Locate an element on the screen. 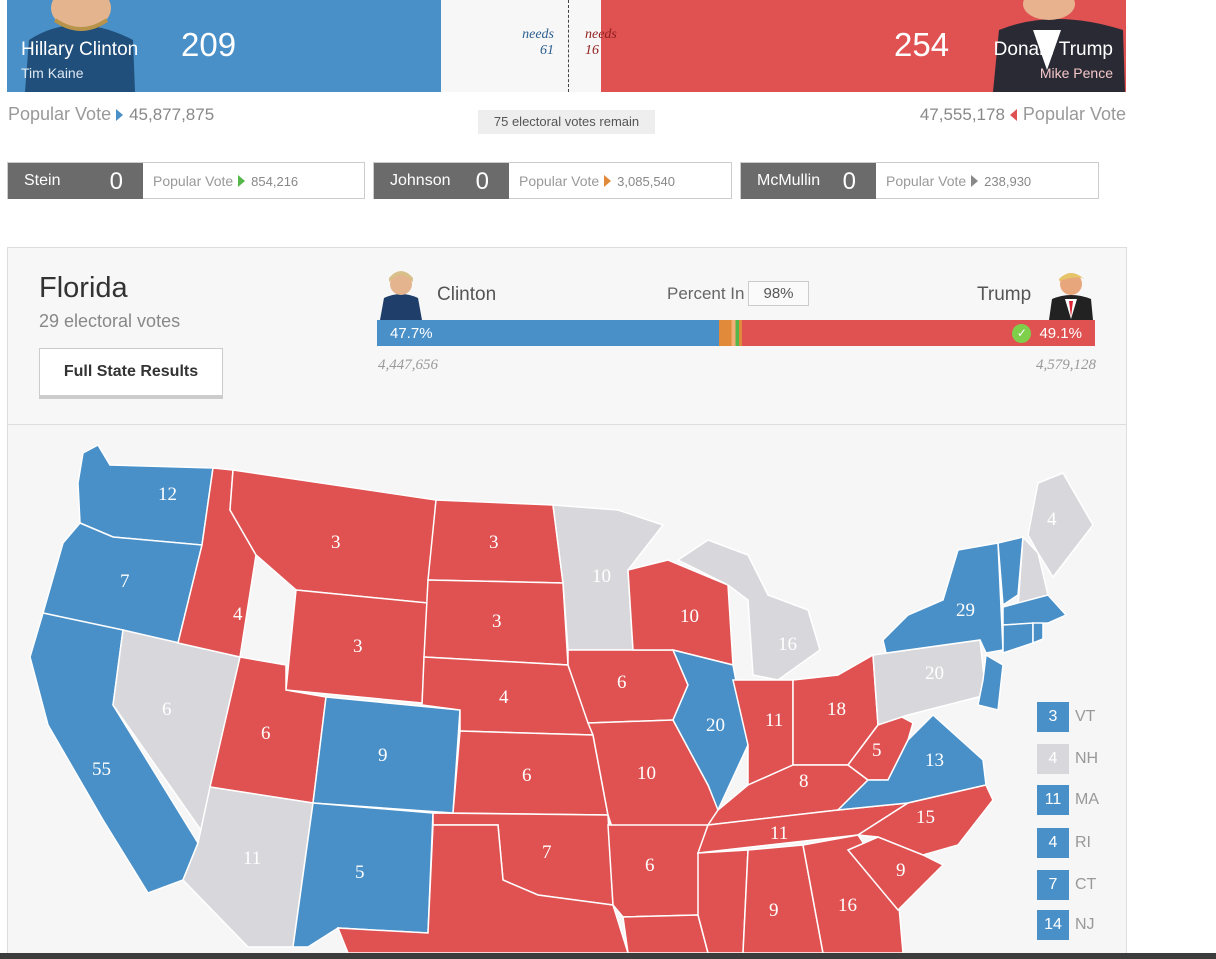 The height and width of the screenshot is (959, 1216). state-new-york is located at coordinates (943, 598).